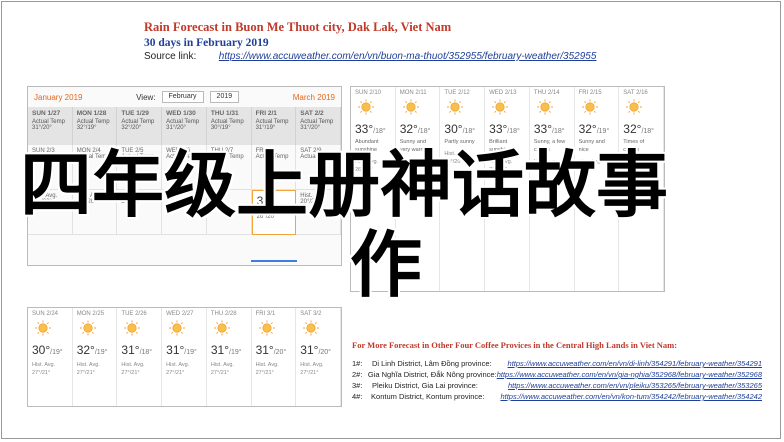  I want to click on forecast-day: FRI 3/1 31°/20° Hist. Avg. 27°/21°, so click(274, 357).